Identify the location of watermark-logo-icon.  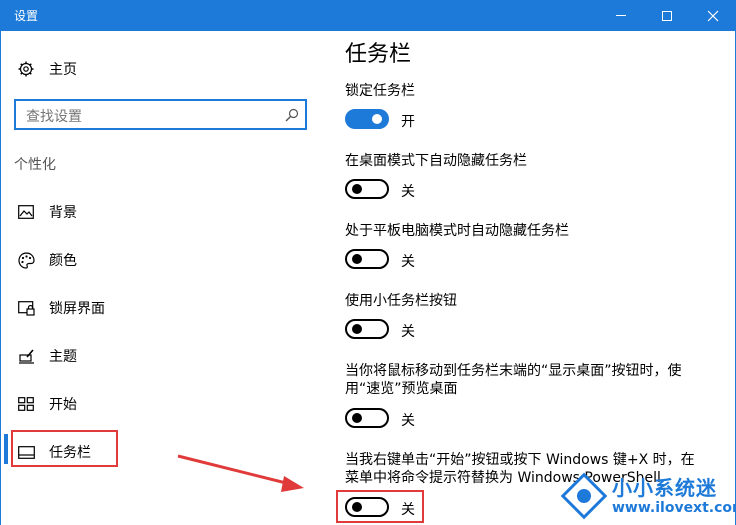
(584, 496).